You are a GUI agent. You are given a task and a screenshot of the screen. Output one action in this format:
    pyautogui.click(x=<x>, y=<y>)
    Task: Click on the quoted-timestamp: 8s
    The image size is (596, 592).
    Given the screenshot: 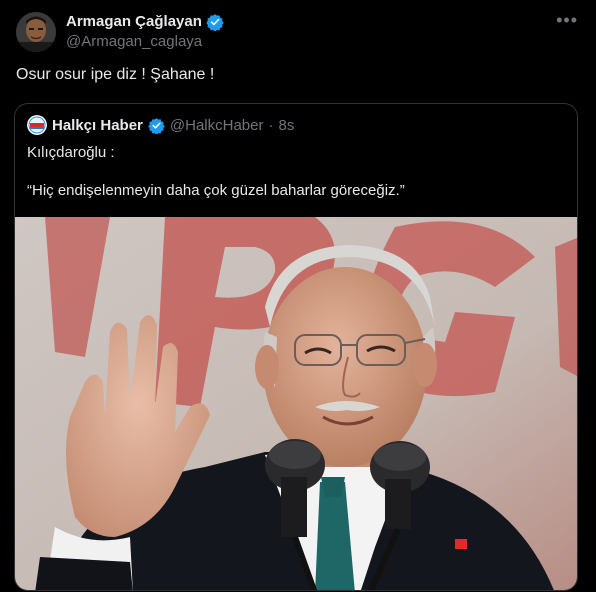 What is the action you would take?
    pyautogui.click(x=286, y=125)
    